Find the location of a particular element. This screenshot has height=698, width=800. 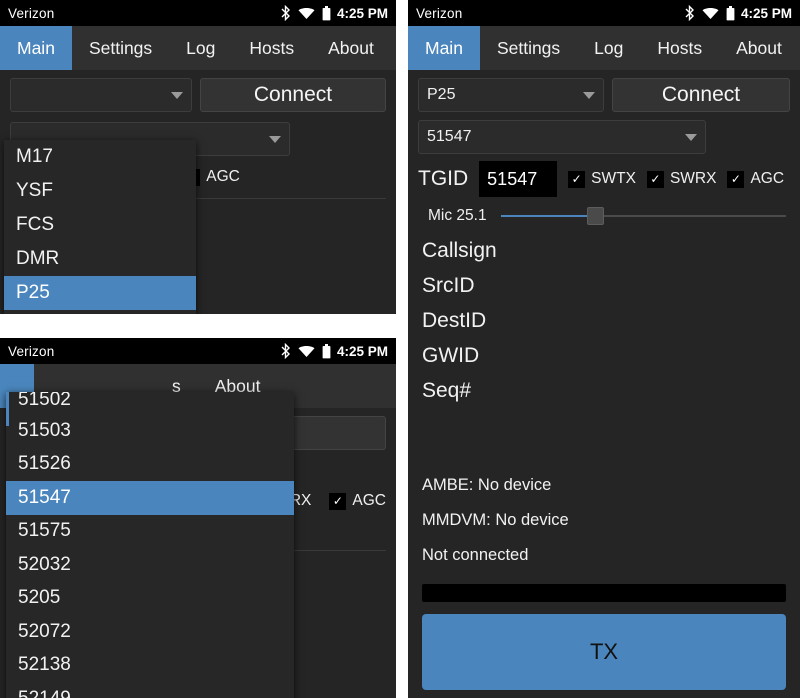

checkbox-swrx: ✓ SWRX is located at coordinates (681, 179).